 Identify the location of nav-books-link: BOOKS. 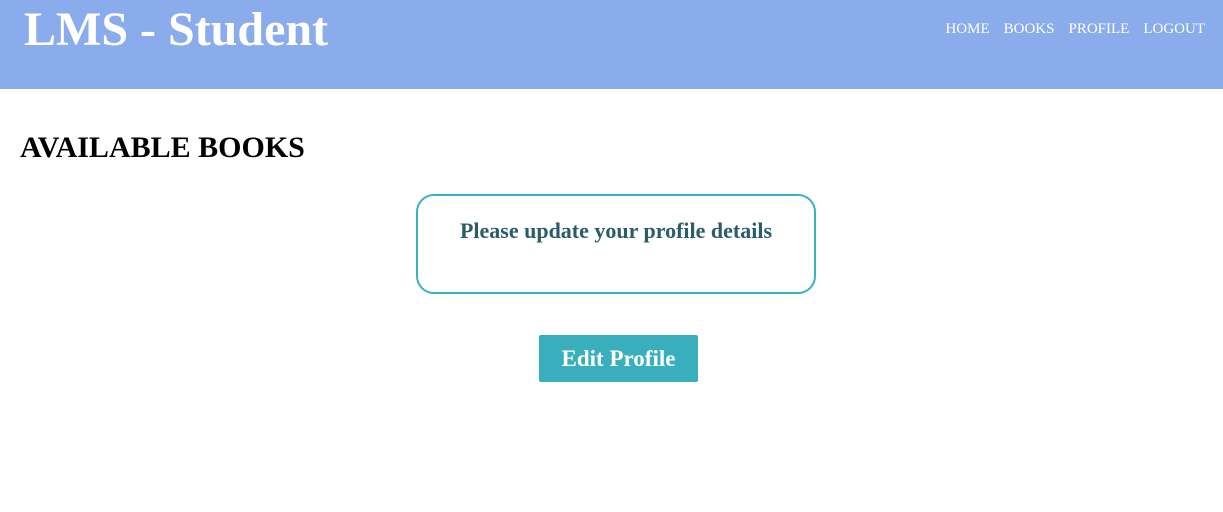
(1029, 29).